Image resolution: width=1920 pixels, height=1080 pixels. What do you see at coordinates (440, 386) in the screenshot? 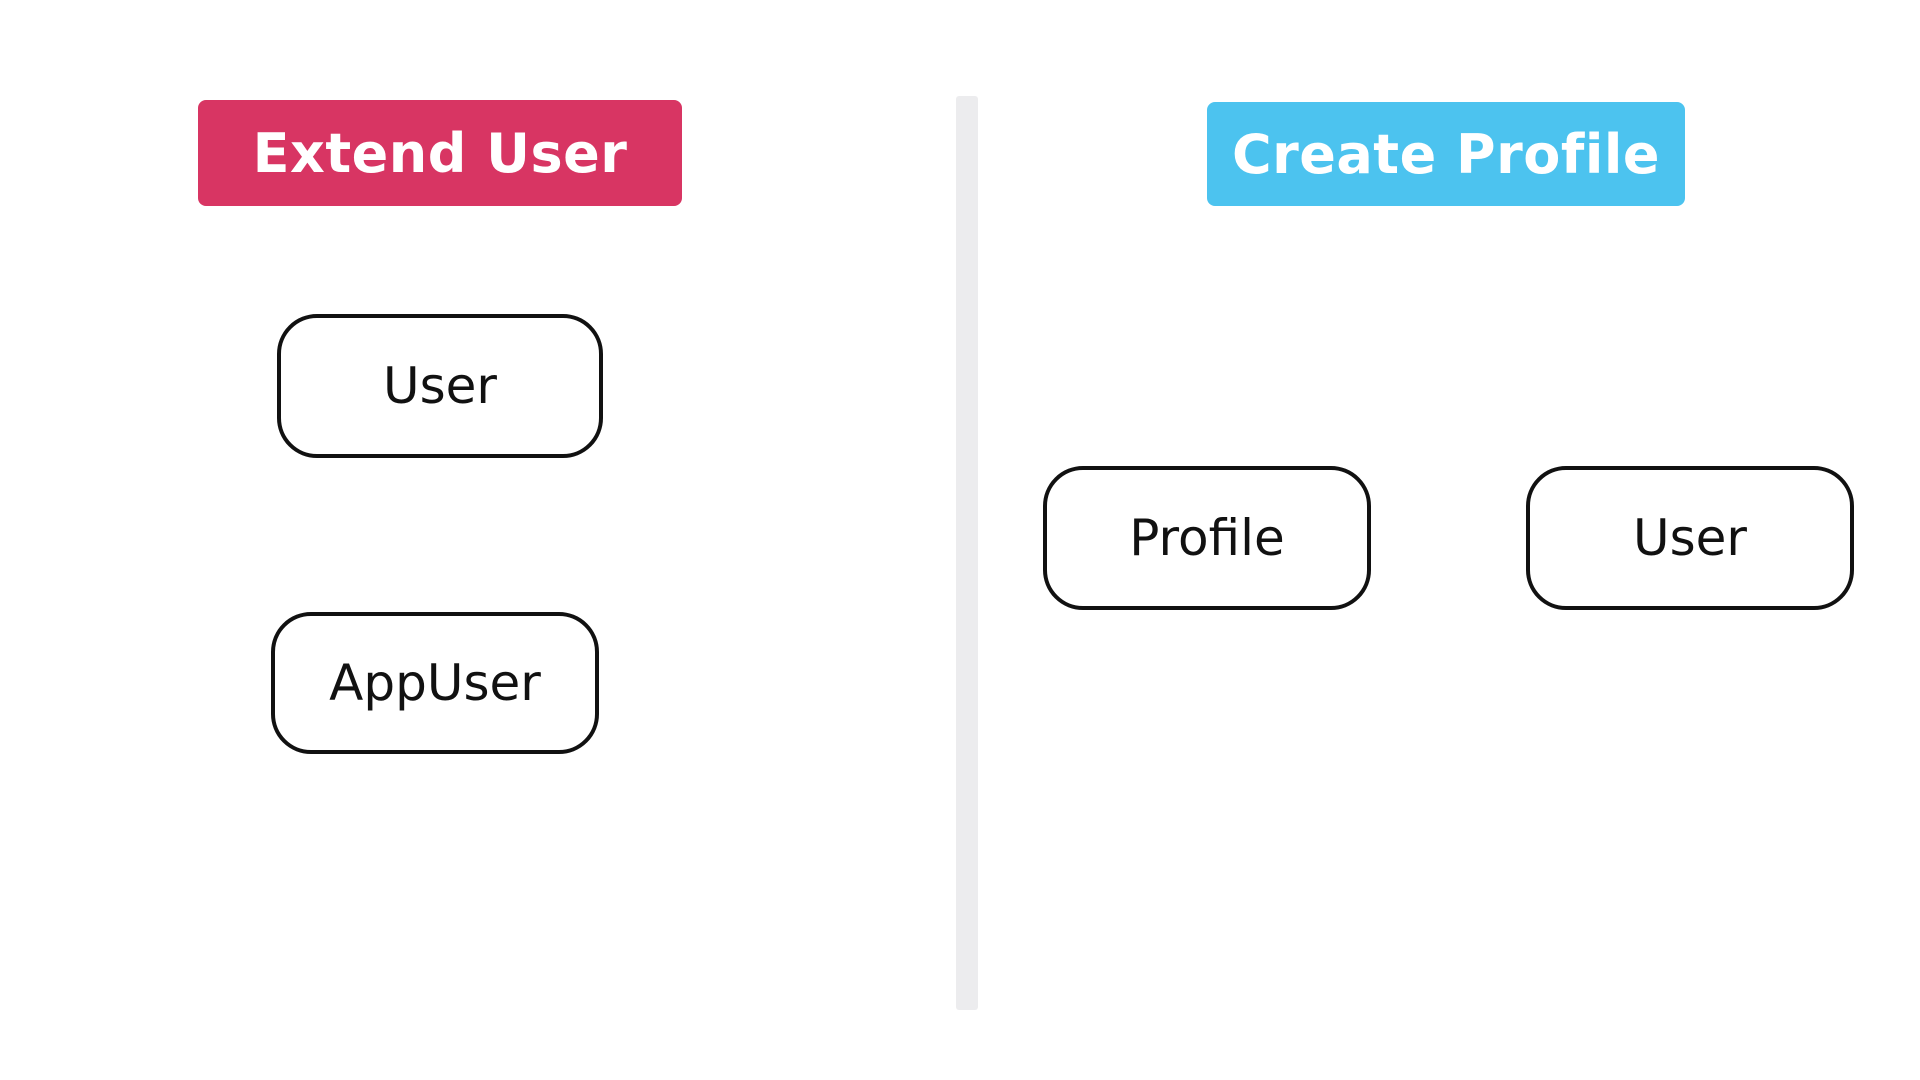
I see `user-node-left: User` at bounding box center [440, 386].